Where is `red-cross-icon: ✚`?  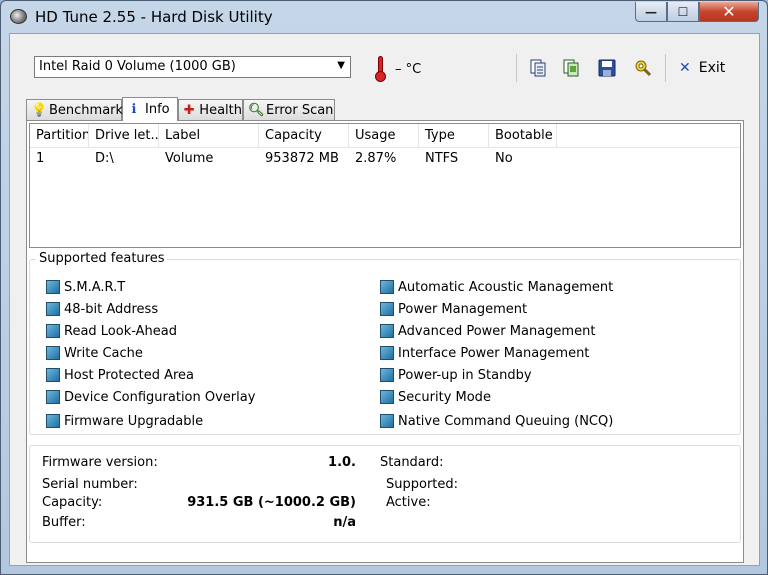 red-cross-icon: ✚ is located at coordinates (189, 110).